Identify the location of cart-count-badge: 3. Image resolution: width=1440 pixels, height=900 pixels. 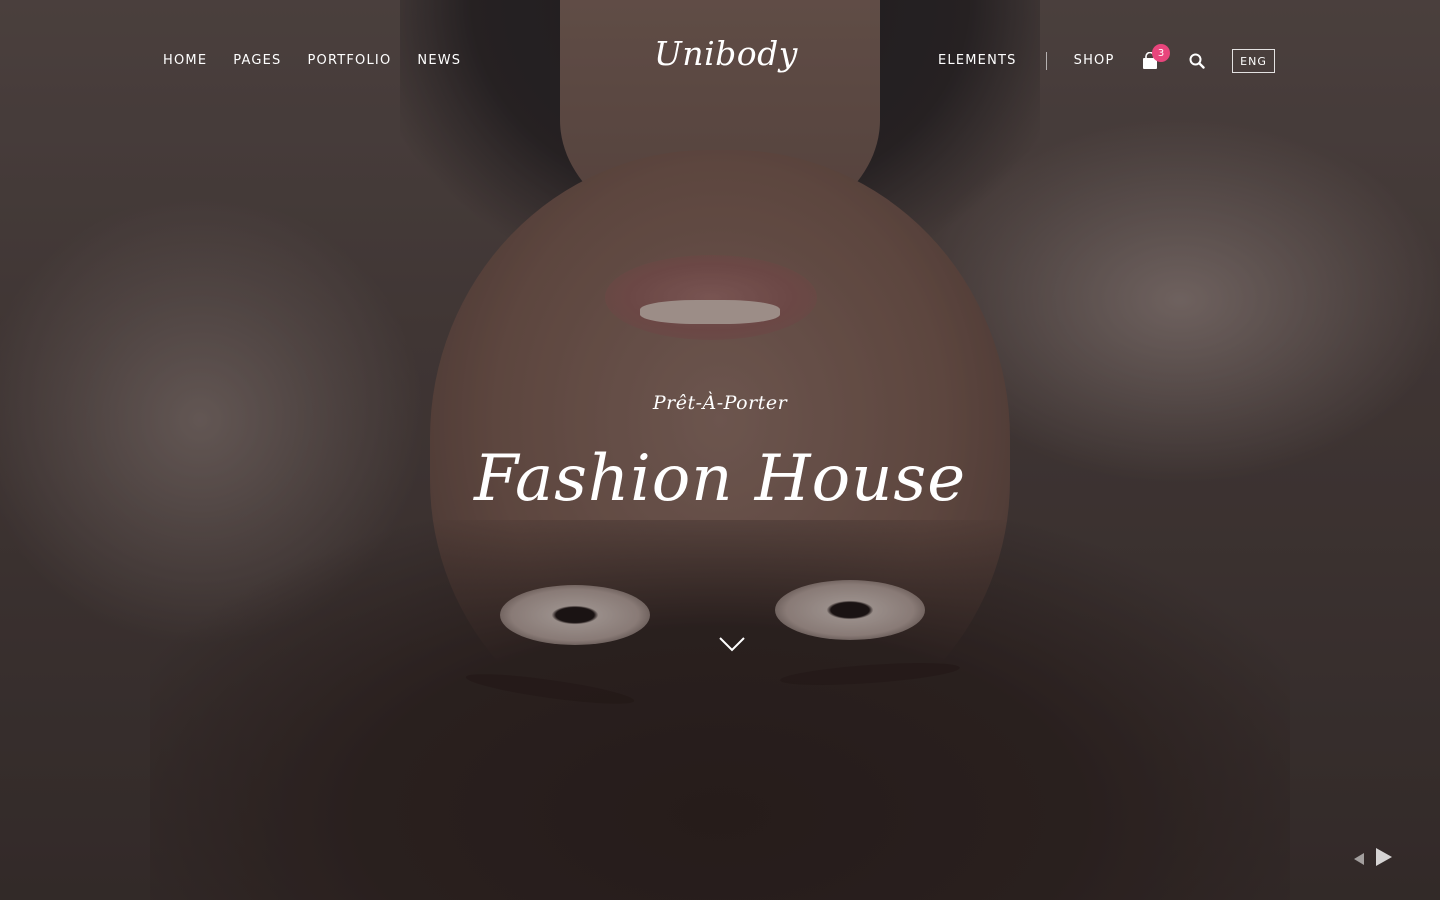
(1161, 53).